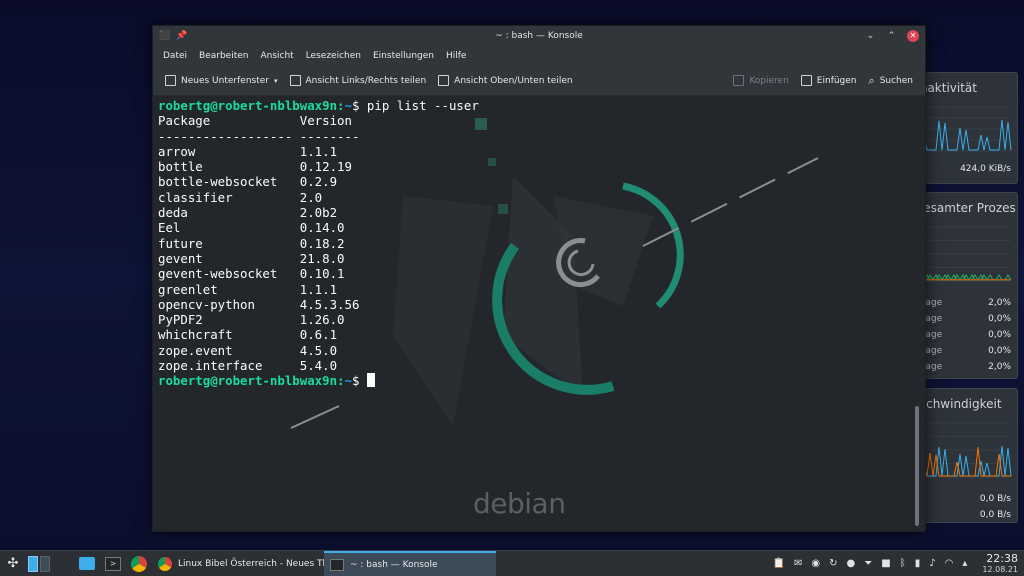  What do you see at coordinates (964, 563) in the screenshot?
I see `tray-expand-icon: ▴` at bounding box center [964, 563].